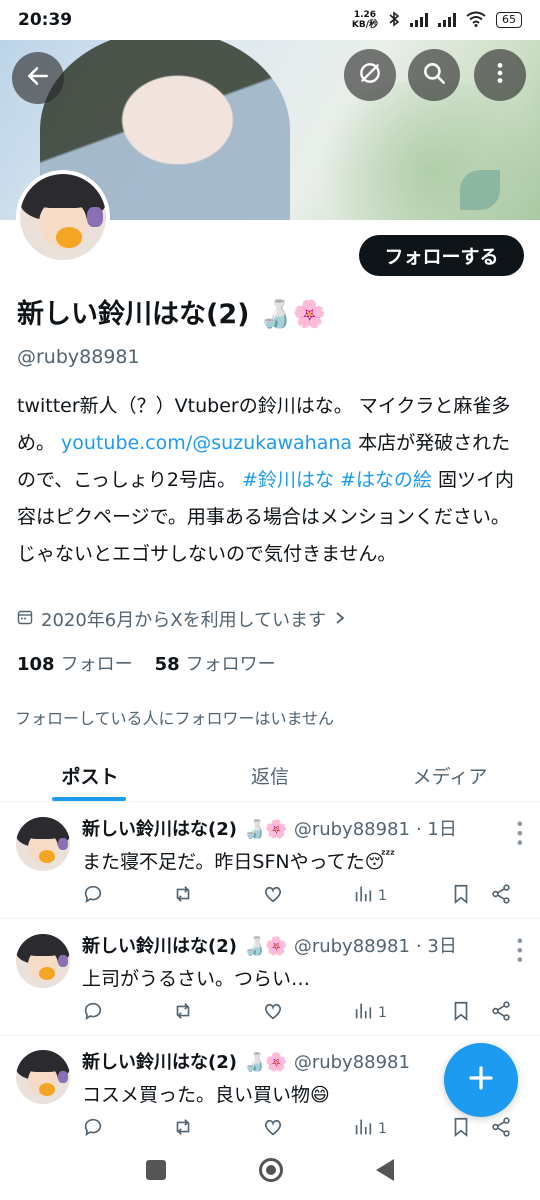 The height and width of the screenshot is (1200, 540). I want to click on more-button, so click(500, 75).